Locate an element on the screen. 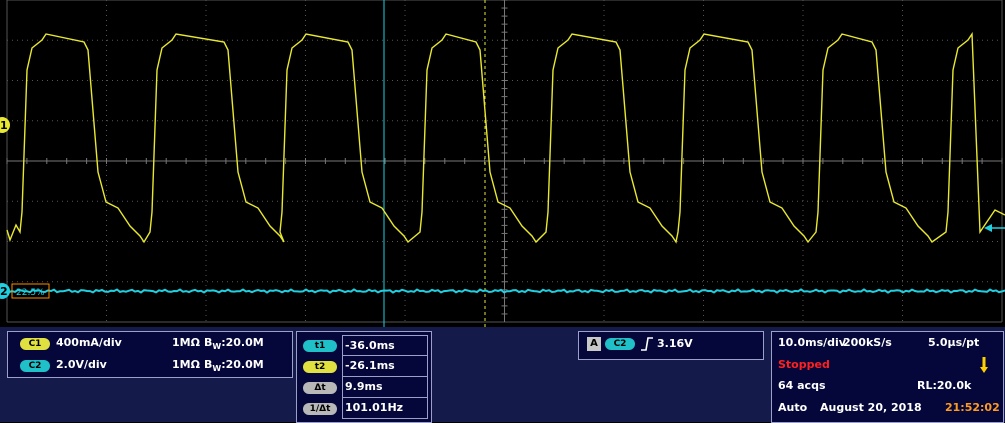 The image size is (1005, 423). svg-text: 22.5% is located at coordinates (30, 293).